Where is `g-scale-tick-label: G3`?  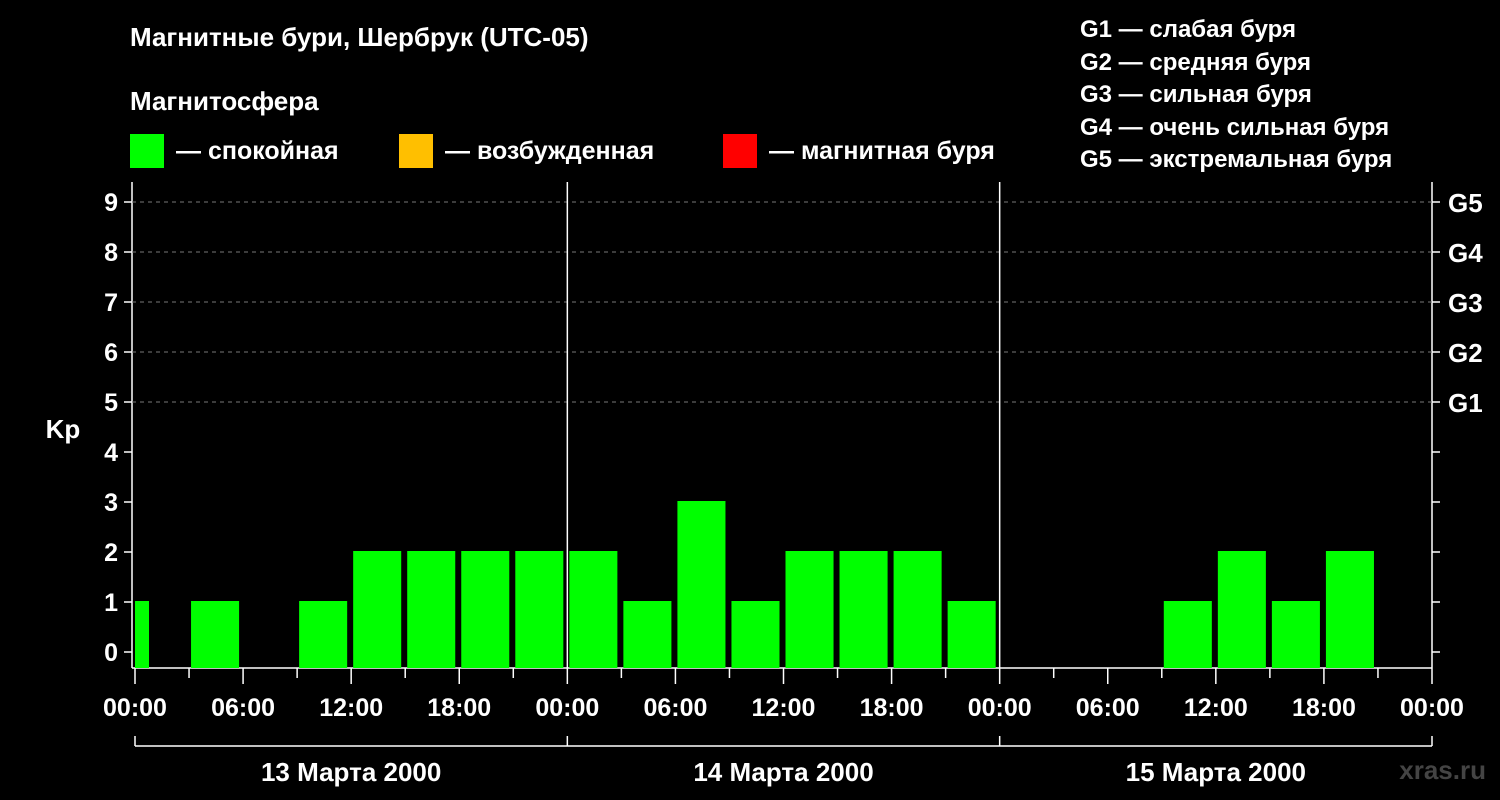 g-scale-tick-label: G3 is located at coordinates (1465, 303).